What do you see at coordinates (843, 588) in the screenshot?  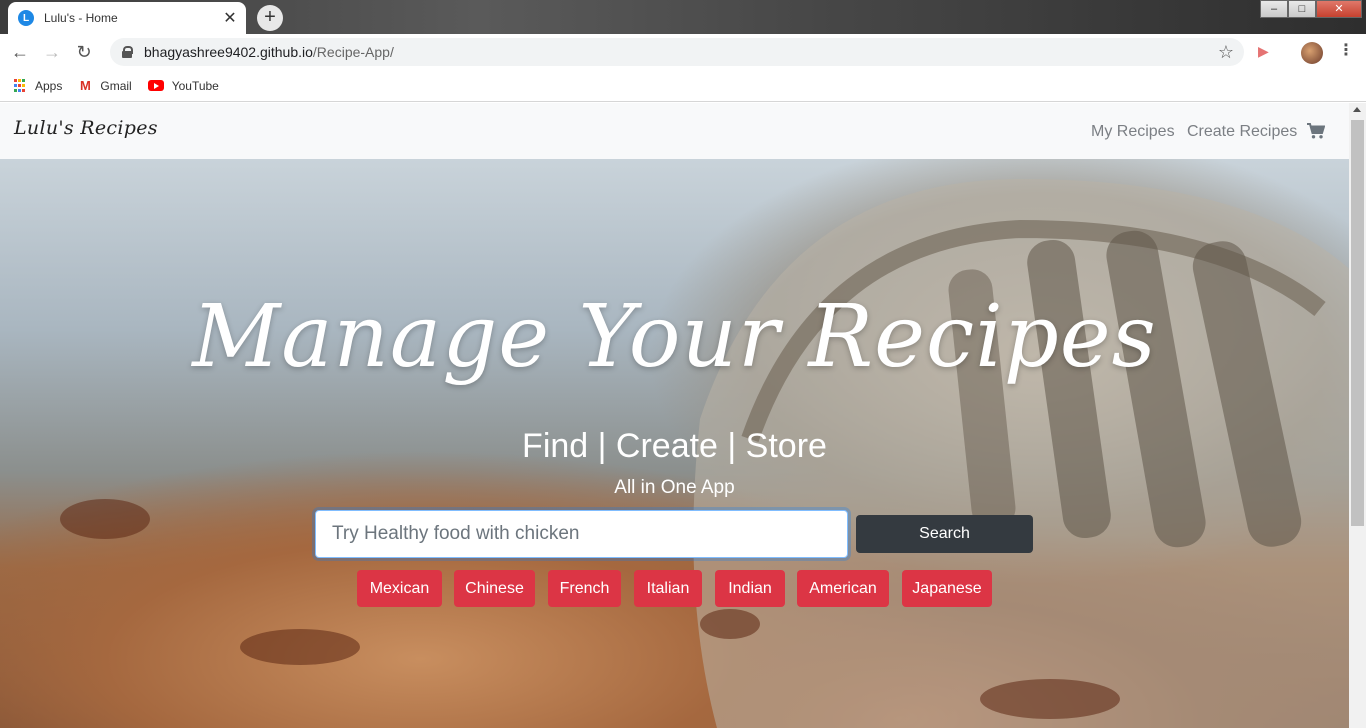 I see `cuisine-button-american: American` at bounding box center [843, 588].